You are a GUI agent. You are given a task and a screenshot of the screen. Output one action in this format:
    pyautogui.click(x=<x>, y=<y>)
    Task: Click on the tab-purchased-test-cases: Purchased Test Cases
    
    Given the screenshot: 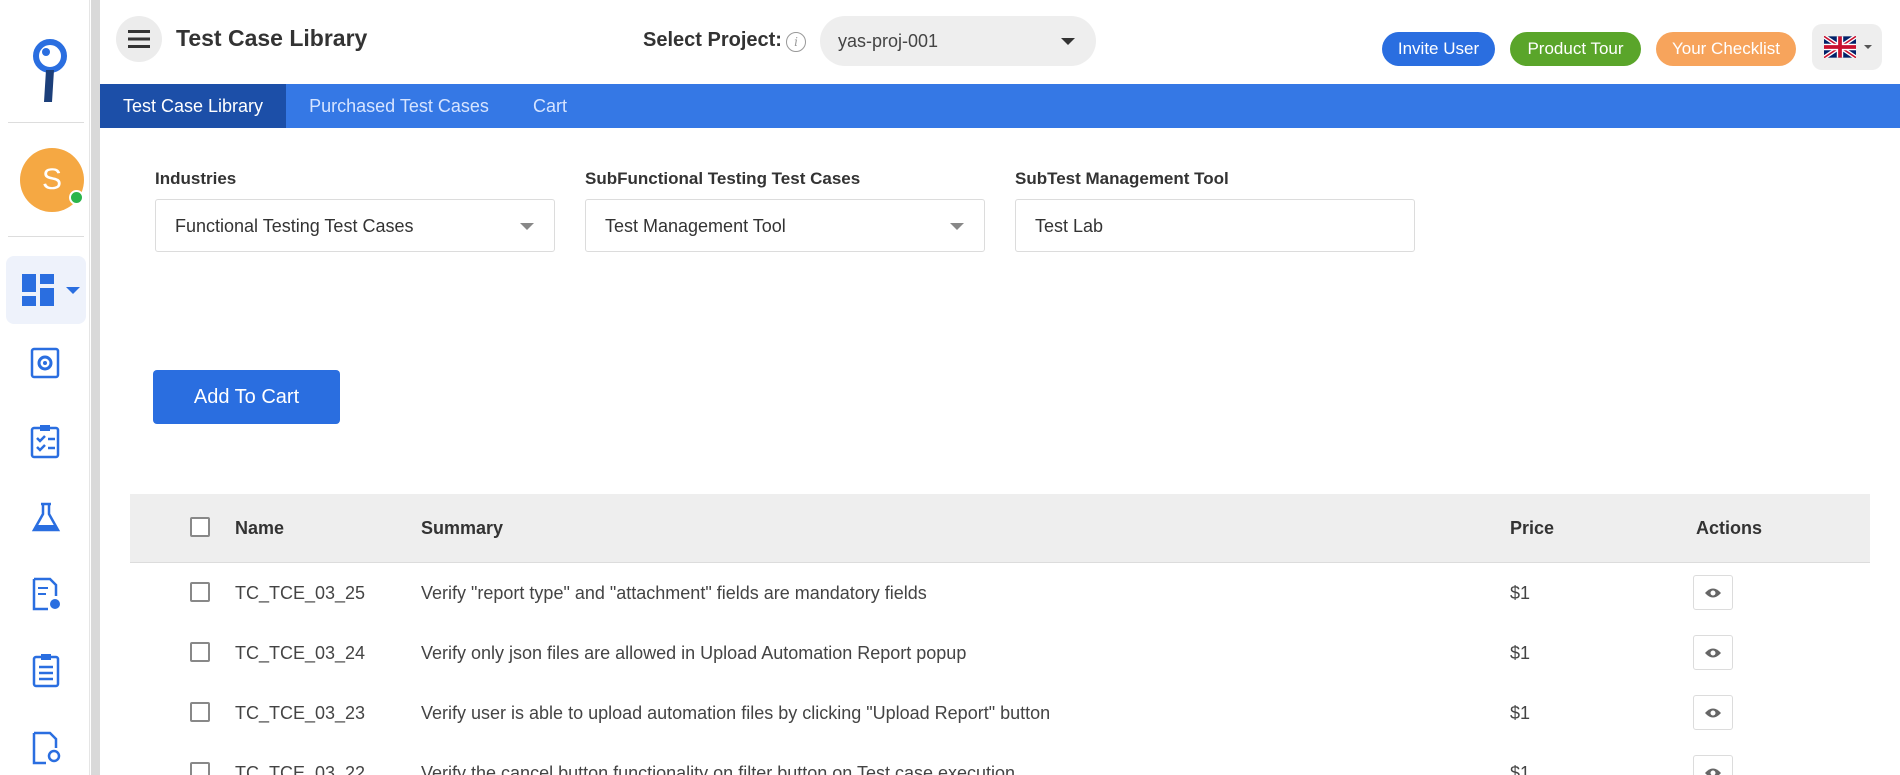 What is the action you would take?
    pyautogui.click(x=399, y=106)
    